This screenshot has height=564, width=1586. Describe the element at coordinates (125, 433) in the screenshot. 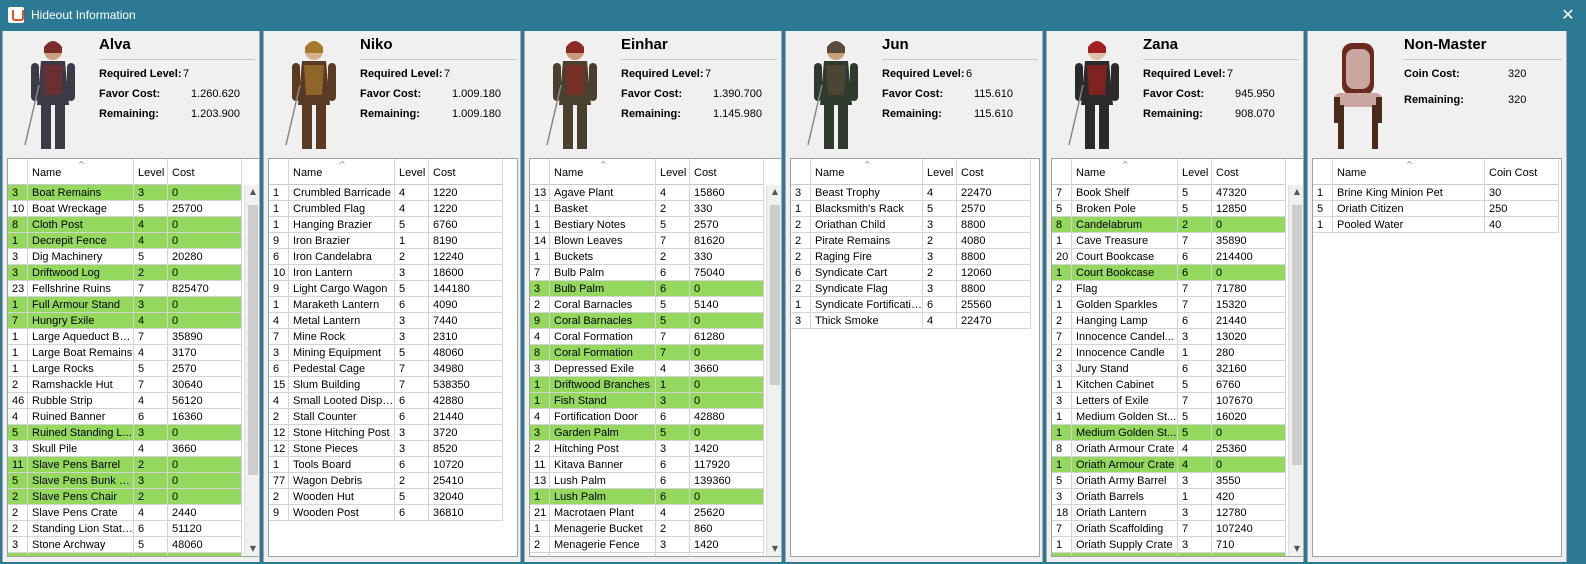

I see `table-row: 5 Ruined Standing L... 3 0` at that location.